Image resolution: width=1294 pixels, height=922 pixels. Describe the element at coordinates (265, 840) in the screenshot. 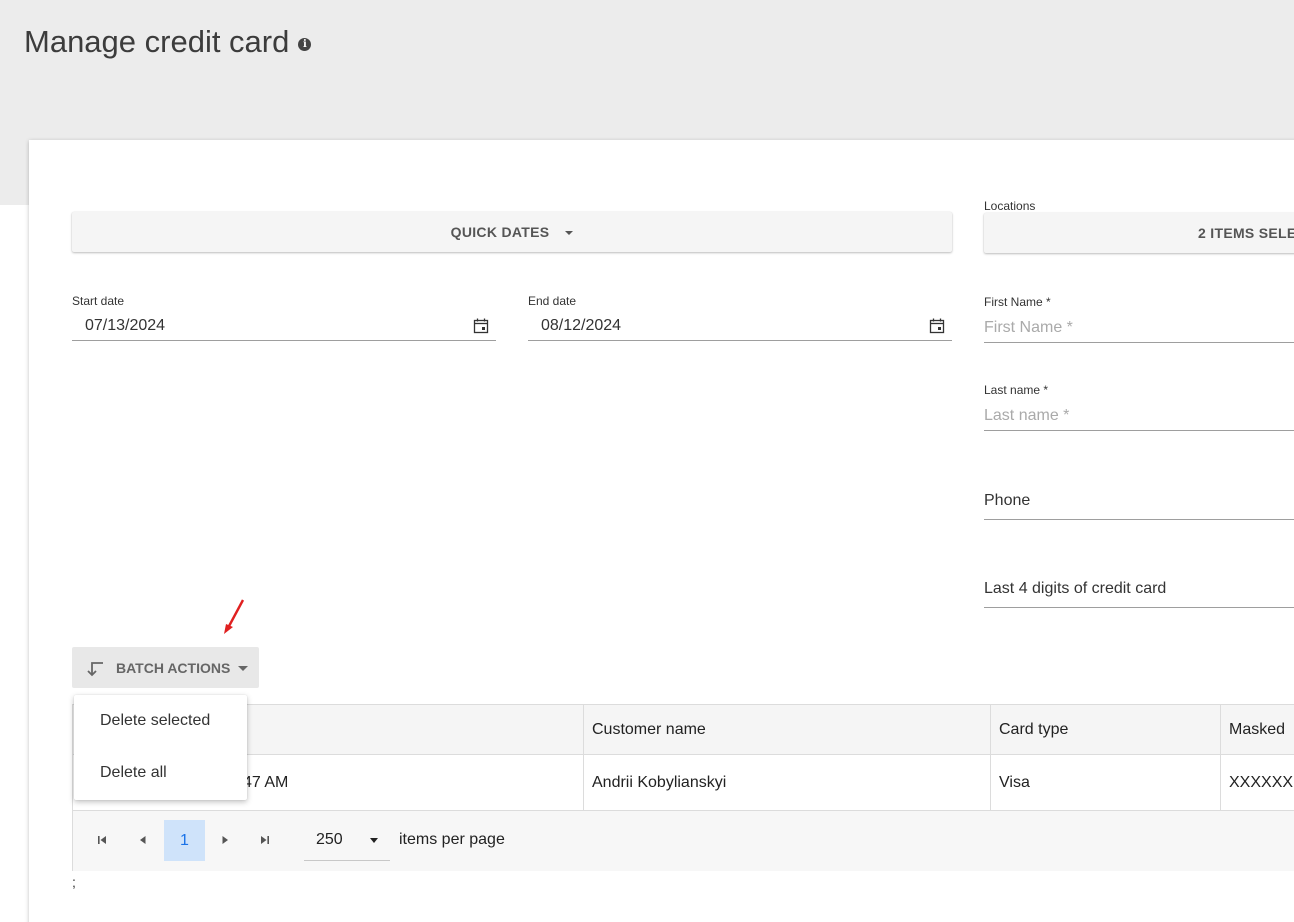

I see `last-page-icon` at that location.